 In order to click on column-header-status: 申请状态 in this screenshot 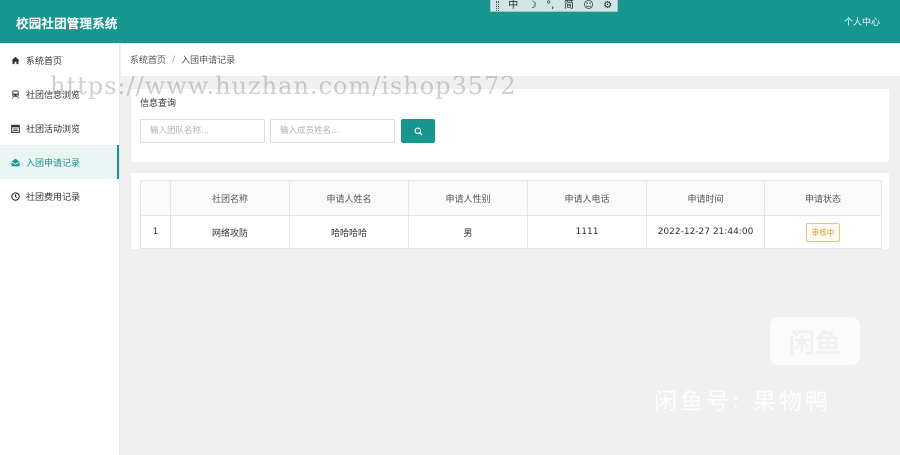, I will do `click(823, 198)`.